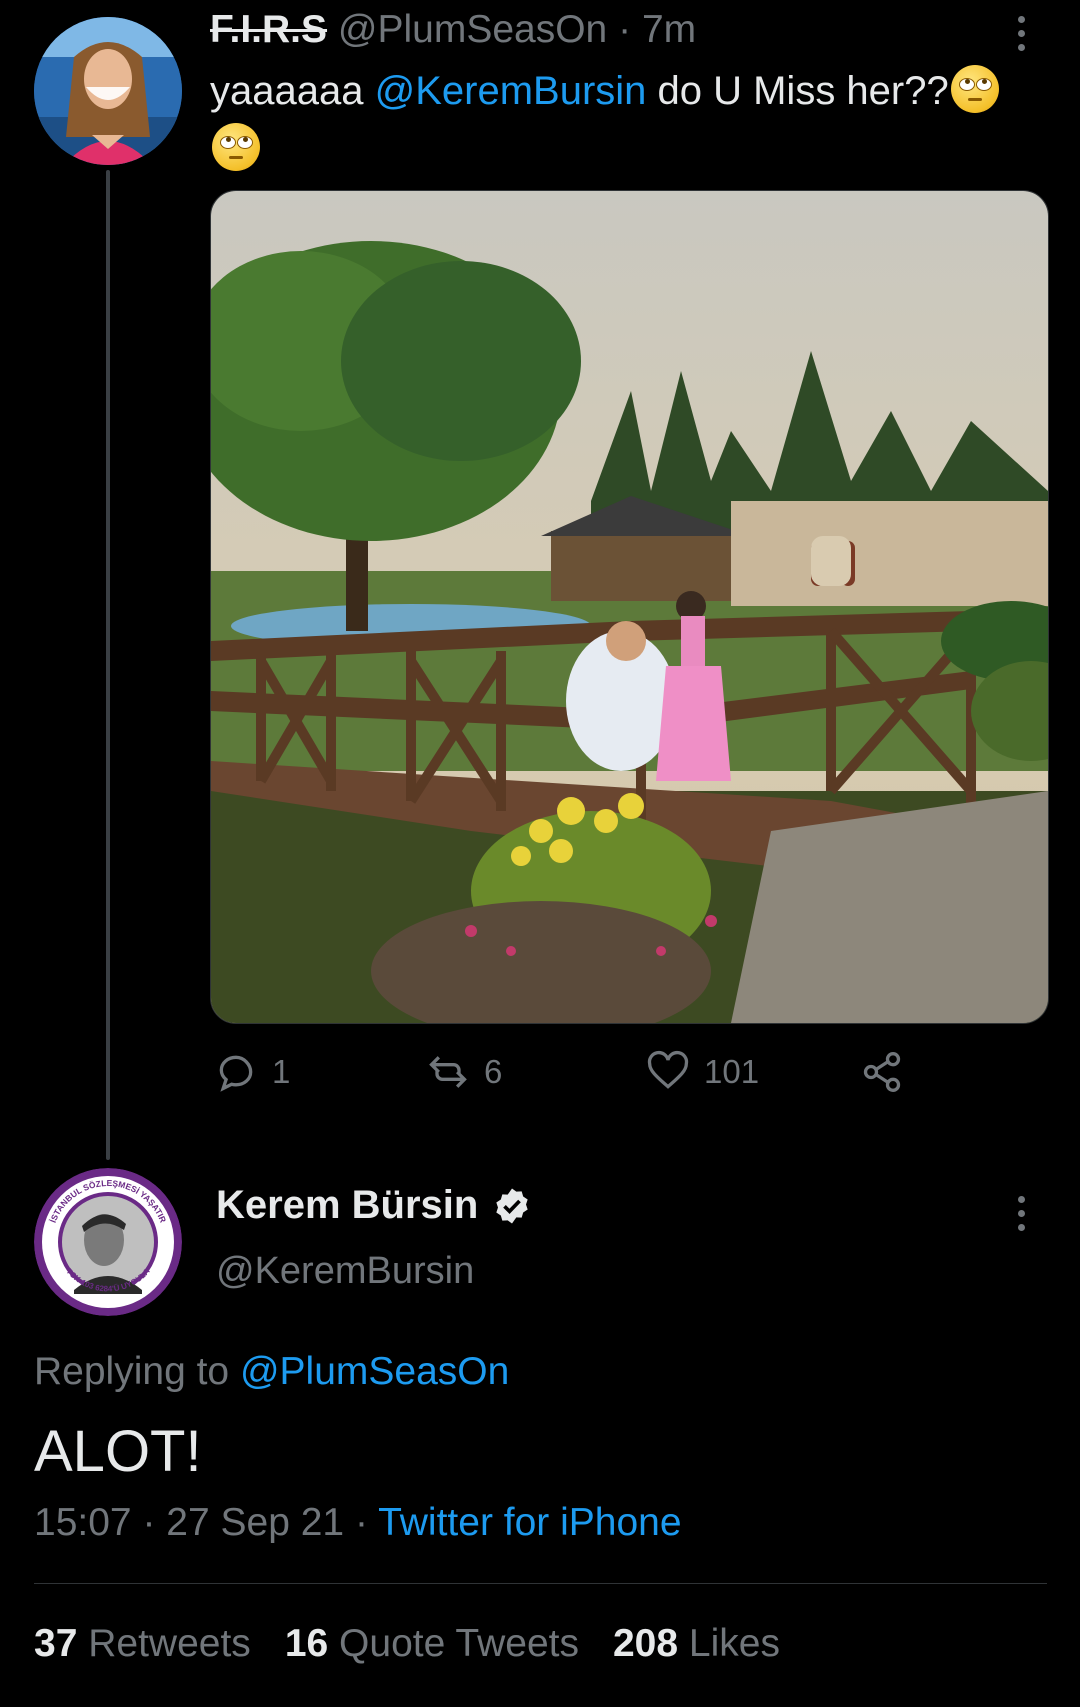  Describe the element at coordinates (236, 1073) in the screenshot. I see `reply-icon` at that location.